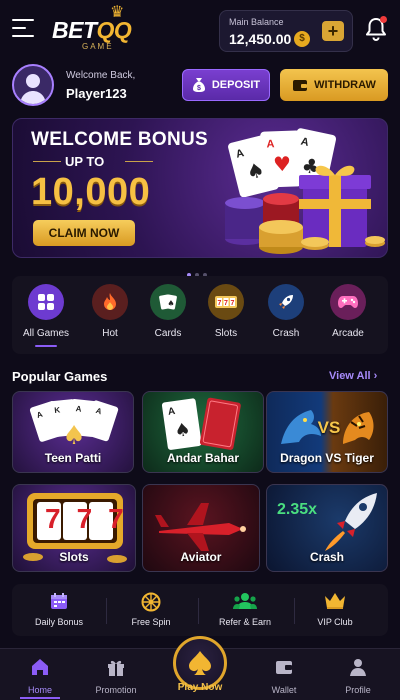  Describe the element at coordinates (329, 427) in the screenshot. I see `vs-label: VS` at that location.